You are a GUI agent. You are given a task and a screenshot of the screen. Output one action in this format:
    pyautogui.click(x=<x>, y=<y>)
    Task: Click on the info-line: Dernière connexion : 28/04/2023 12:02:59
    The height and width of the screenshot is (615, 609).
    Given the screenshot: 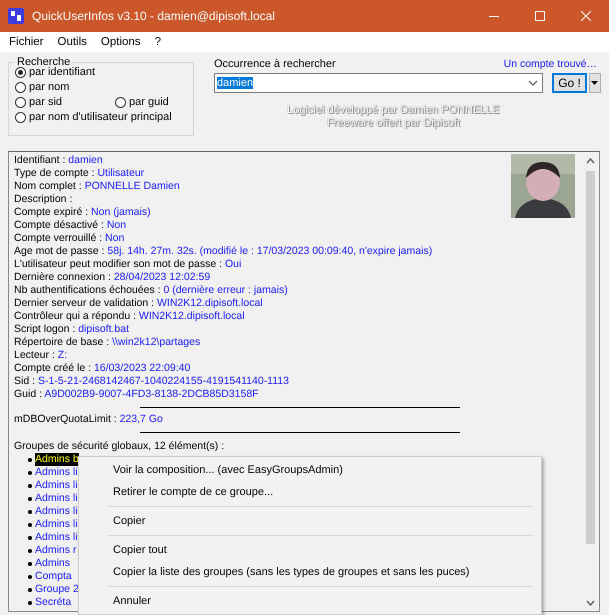 What is the action you would take?
    pyautogui.click(x=113, y=277)
    